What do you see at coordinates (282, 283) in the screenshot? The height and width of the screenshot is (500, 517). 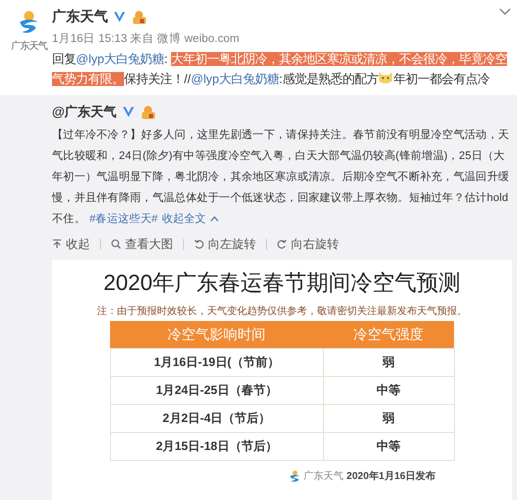 I see `image-title: 2020年广东春运春节期间冷空气预测` at bounding box center [282, 283].